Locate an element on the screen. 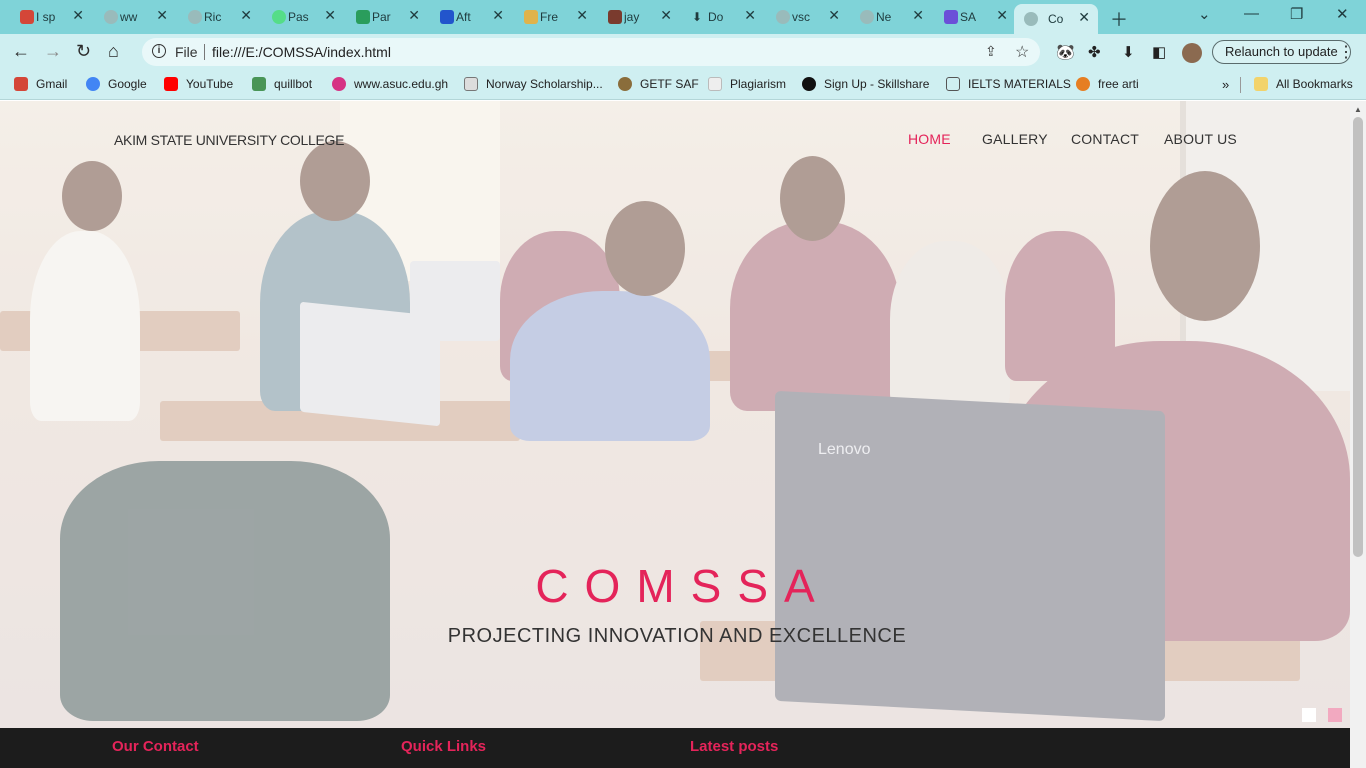 Image resolution: width=1366 pixels, height=768 pixels. tab-title: ww is located at coordinates (129, 17).